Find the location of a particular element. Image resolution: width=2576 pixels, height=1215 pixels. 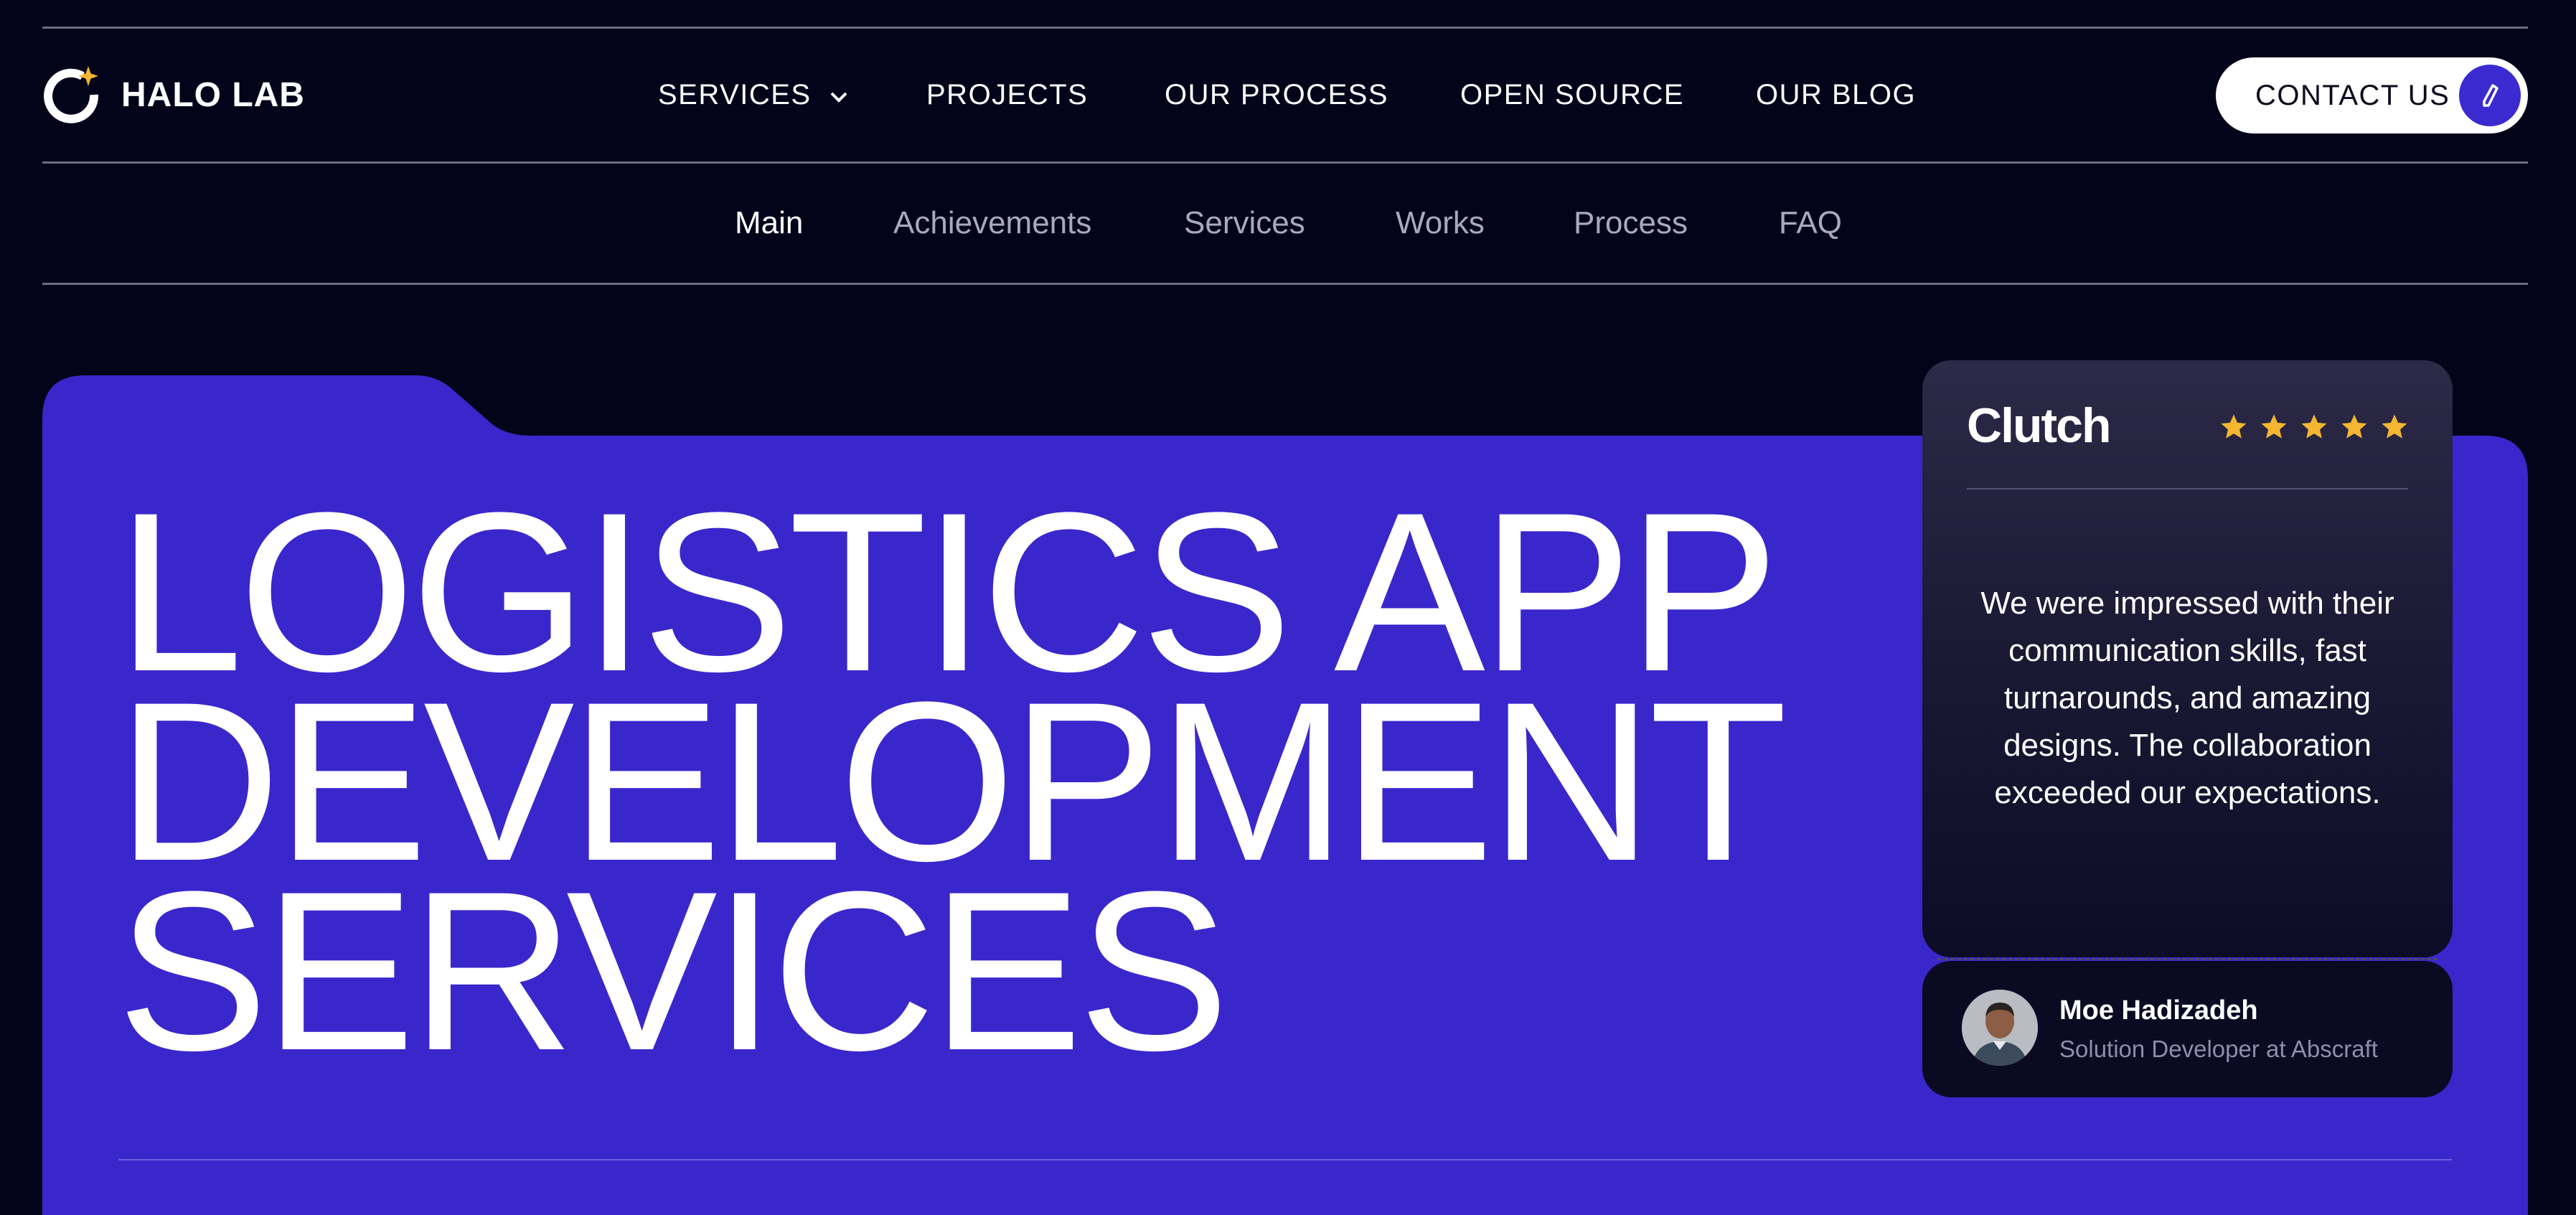

nav-item-projects: PROJECTS is located at coordinates (1007, 95).